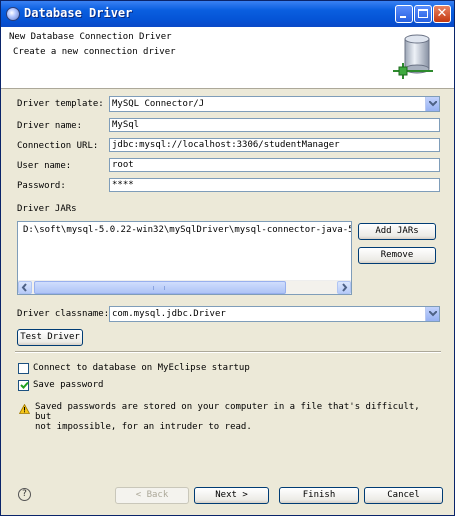  I want to click on chevron-left-icon, so click(24, 287).